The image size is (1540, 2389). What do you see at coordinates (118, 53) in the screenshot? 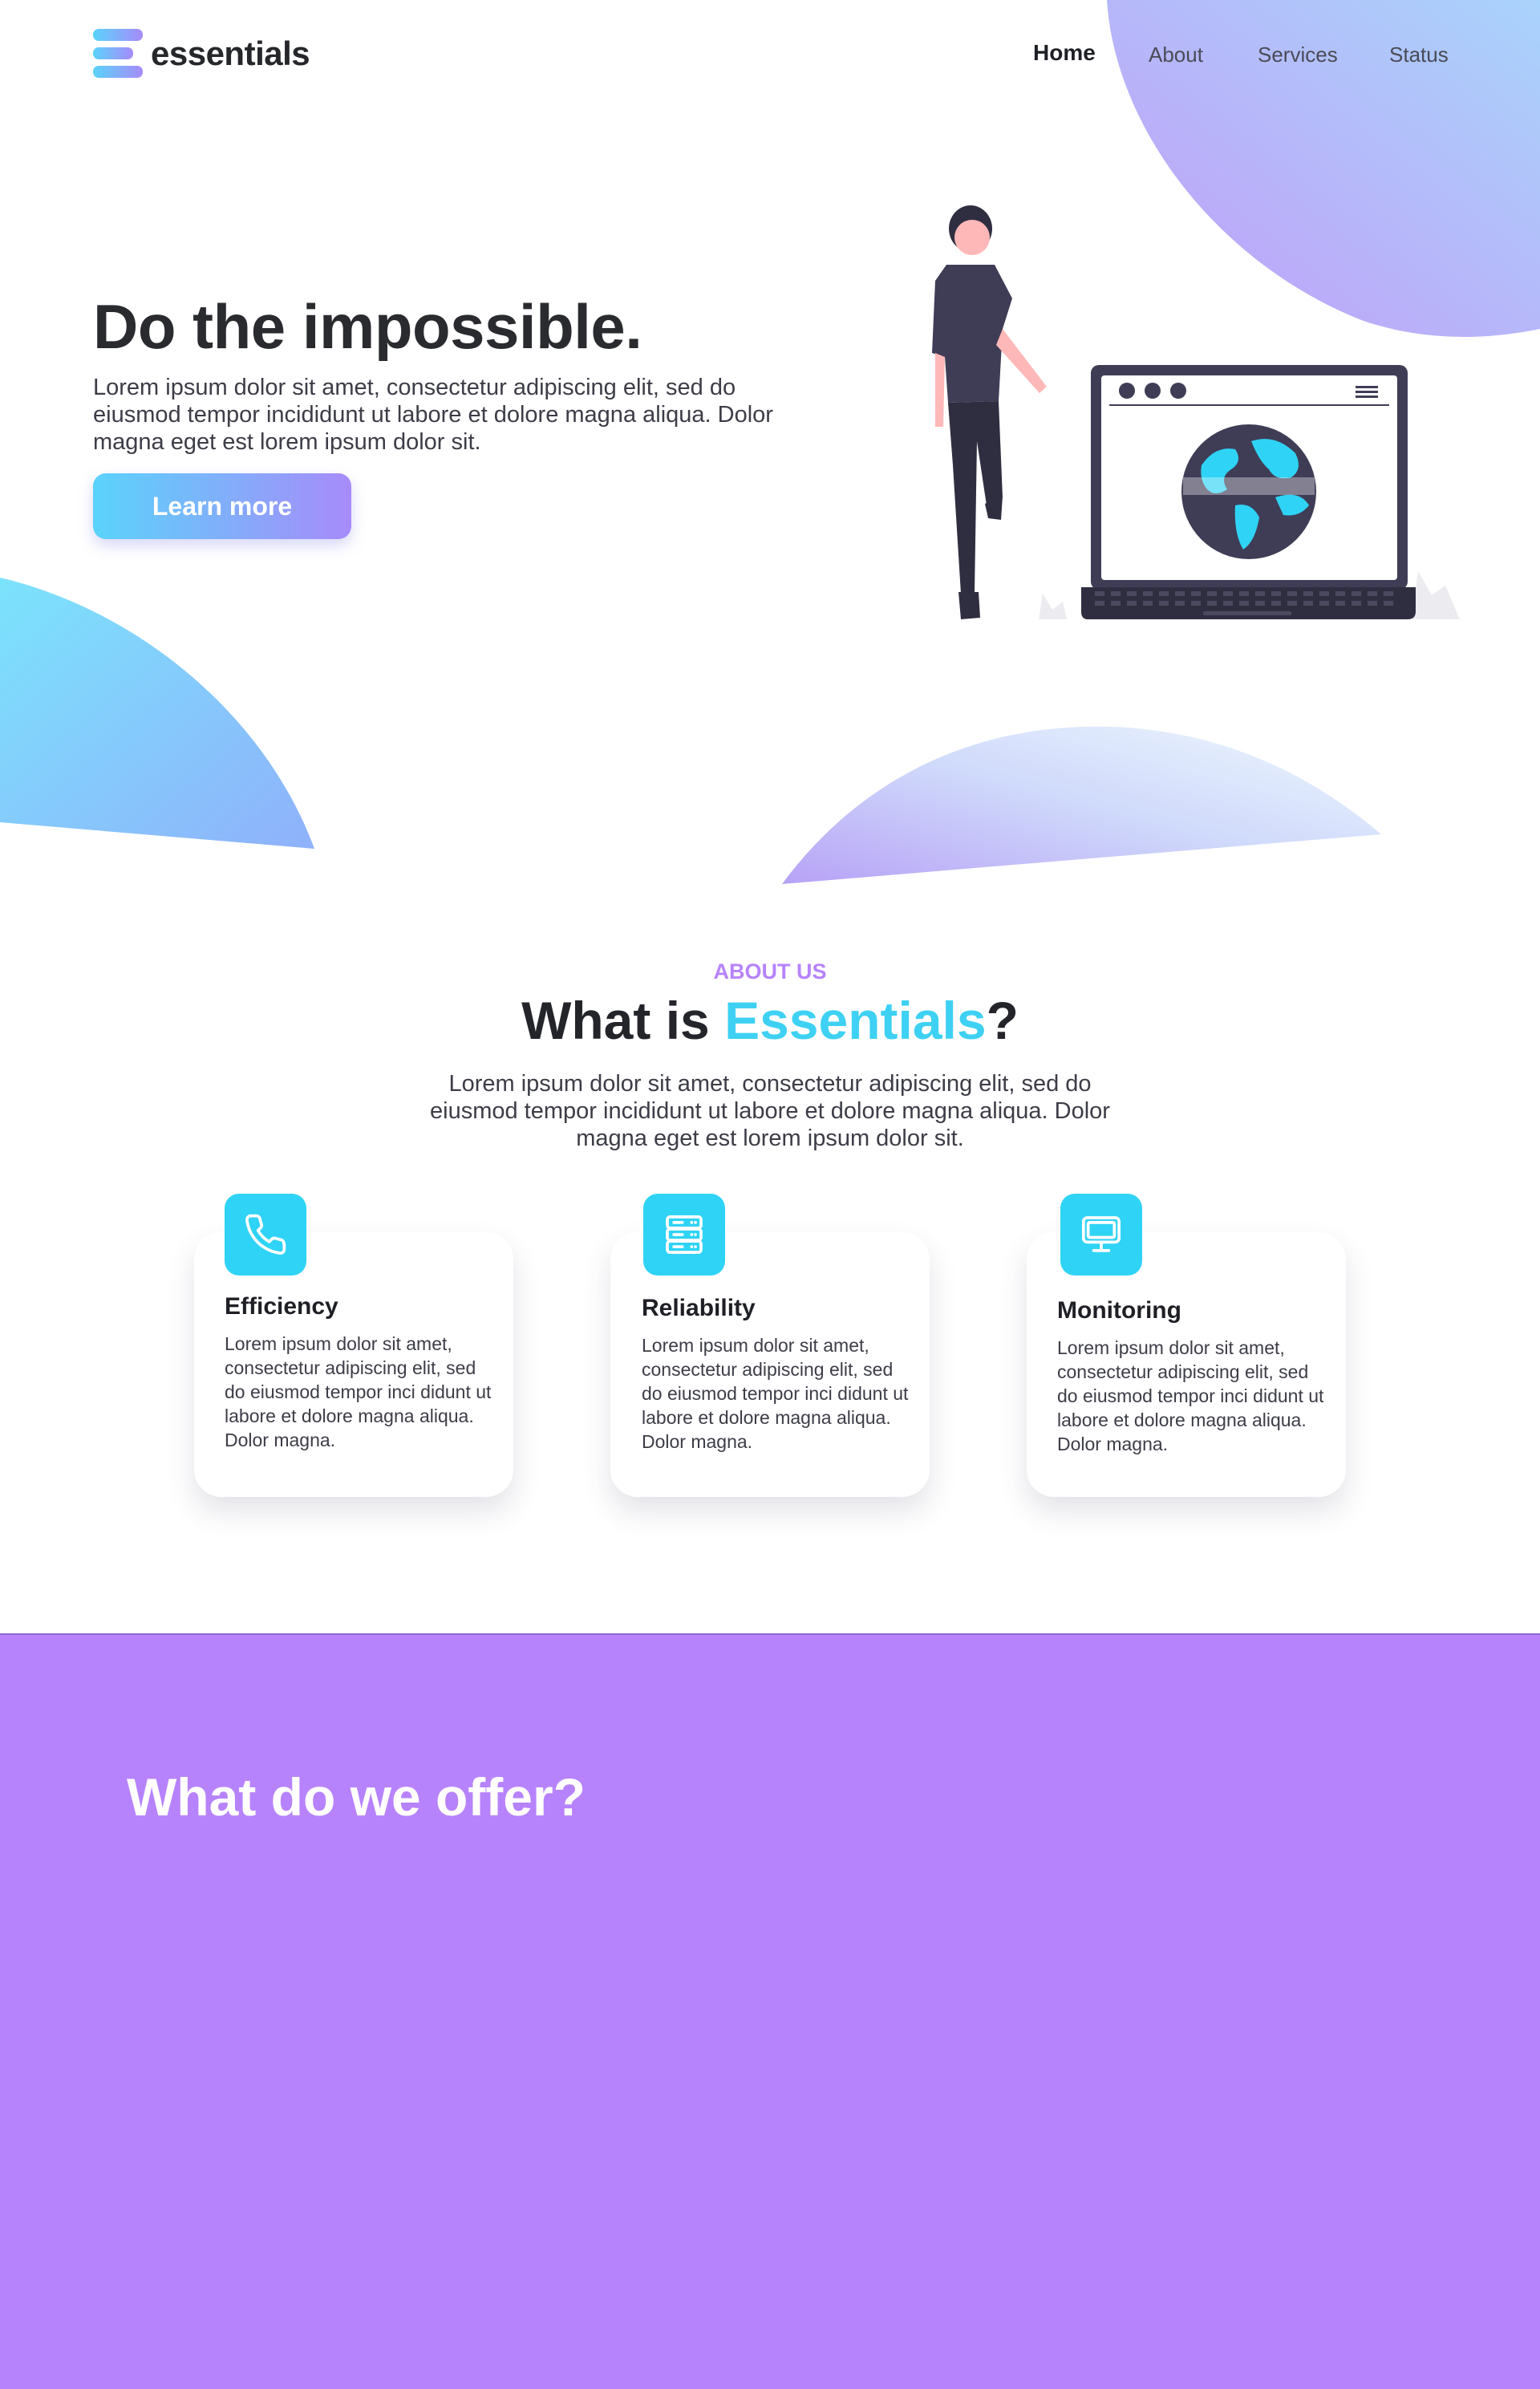
I see `logo-icon` at bounding box center [118, 53].